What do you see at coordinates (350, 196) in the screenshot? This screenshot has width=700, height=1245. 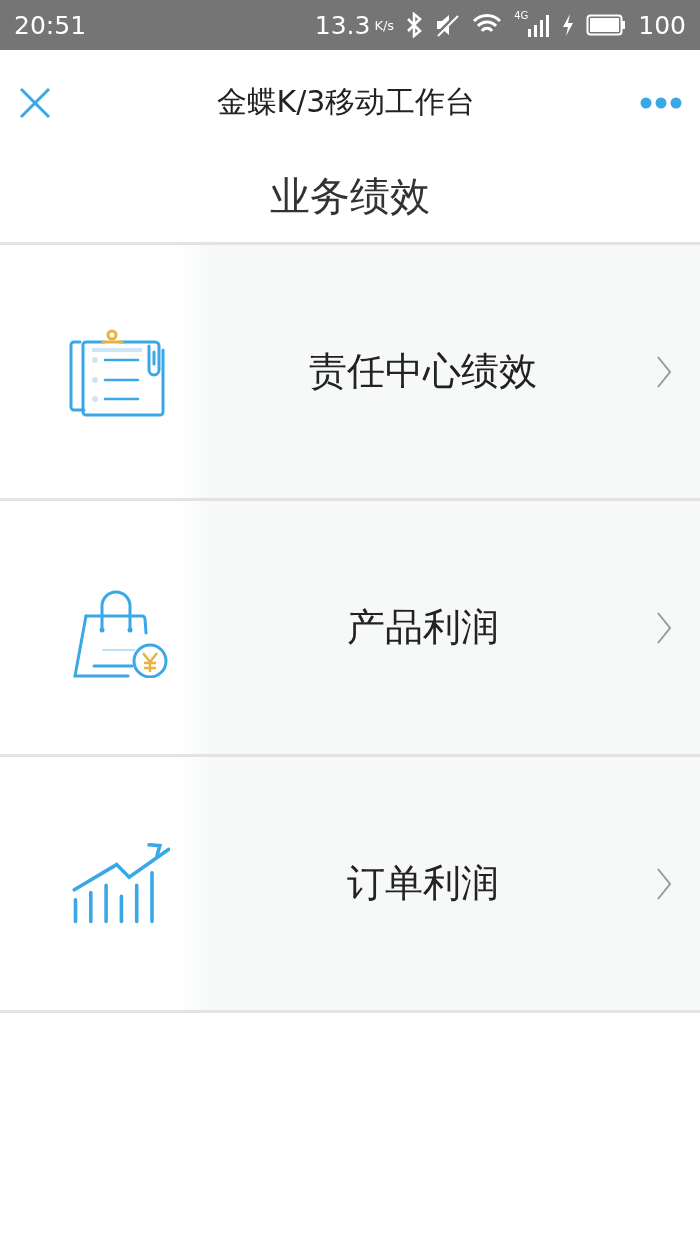 I see `page-title: 业务绩效` at bounding box center [350, 196].